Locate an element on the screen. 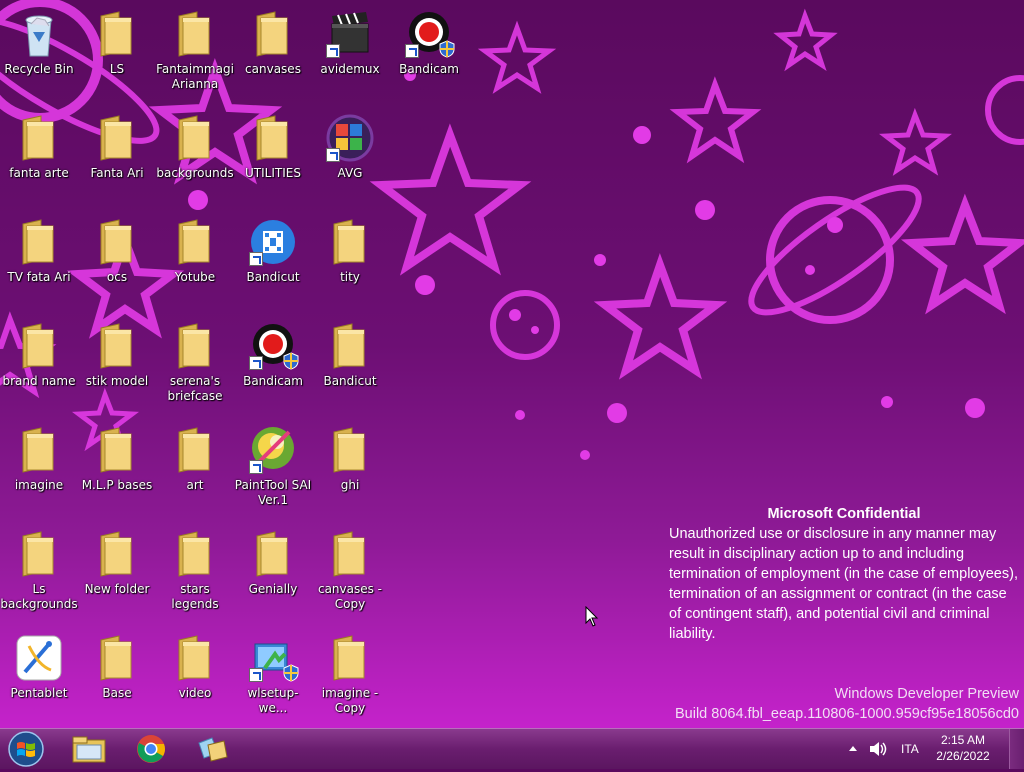 This screenshot has height=772, width=1024. desktop-icon-brand-name: brand name is located at coordinates (39, 366).